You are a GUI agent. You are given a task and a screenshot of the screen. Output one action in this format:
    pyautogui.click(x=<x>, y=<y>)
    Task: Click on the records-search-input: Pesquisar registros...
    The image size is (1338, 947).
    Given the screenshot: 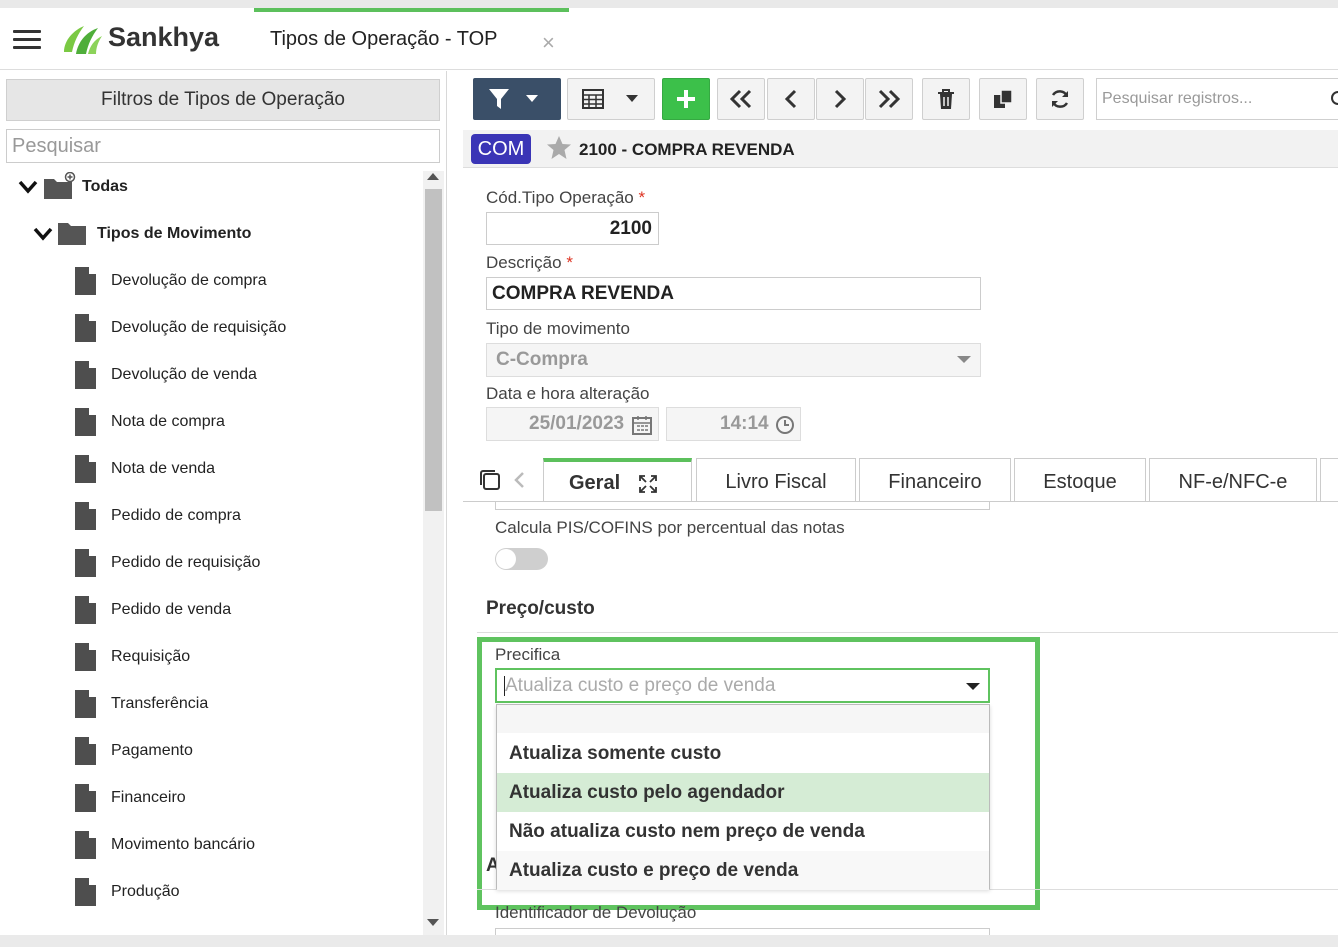 What is the action you would take?
    pyautogui.click(x=1217, y=99)
    